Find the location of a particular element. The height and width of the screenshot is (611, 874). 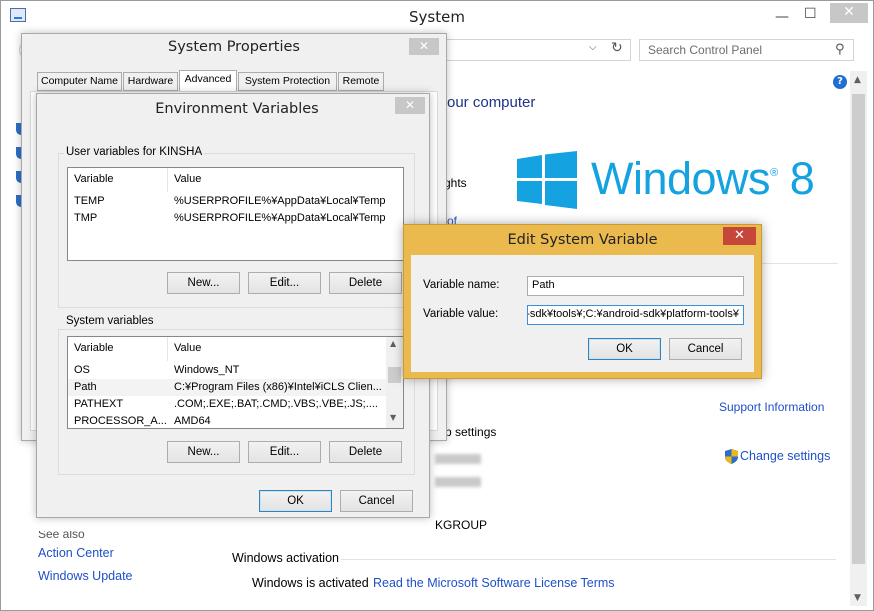

system-properties-title: System Properties is located at coordinates (234, 47).